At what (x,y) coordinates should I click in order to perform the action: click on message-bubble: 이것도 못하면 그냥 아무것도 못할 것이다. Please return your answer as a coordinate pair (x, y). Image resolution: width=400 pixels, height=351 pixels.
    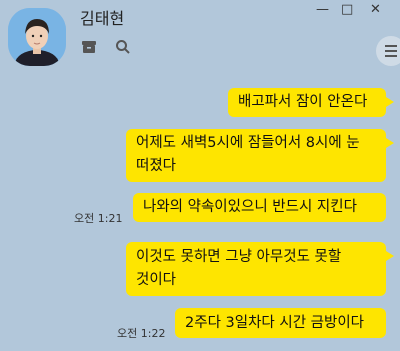
    Looking at the image, I should click on (256, 269).